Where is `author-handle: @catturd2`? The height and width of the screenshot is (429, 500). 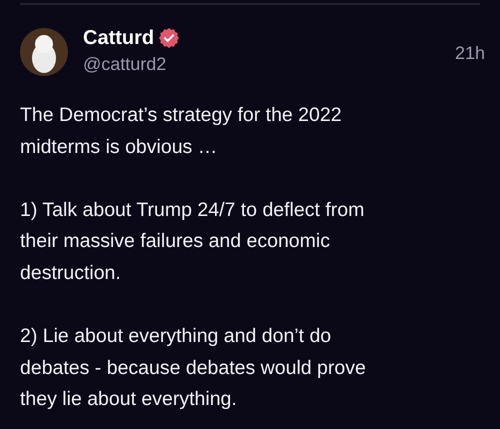 author-handle: @catturd2 is located at coordinates (131, 64).